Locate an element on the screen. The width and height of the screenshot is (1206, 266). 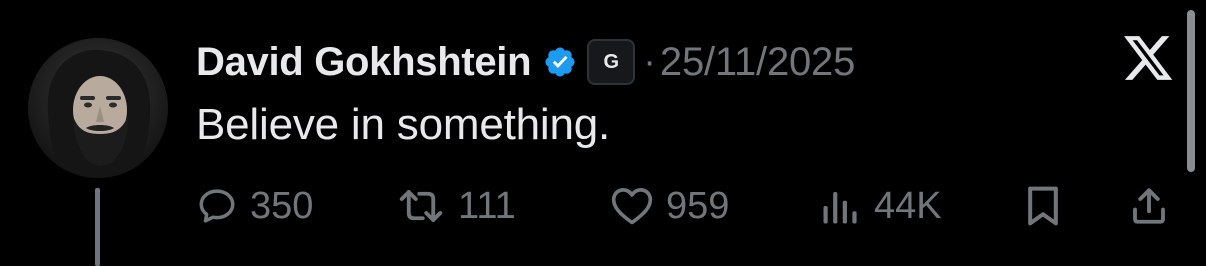
repost-button: 111 is located at coordinates (456, 206).